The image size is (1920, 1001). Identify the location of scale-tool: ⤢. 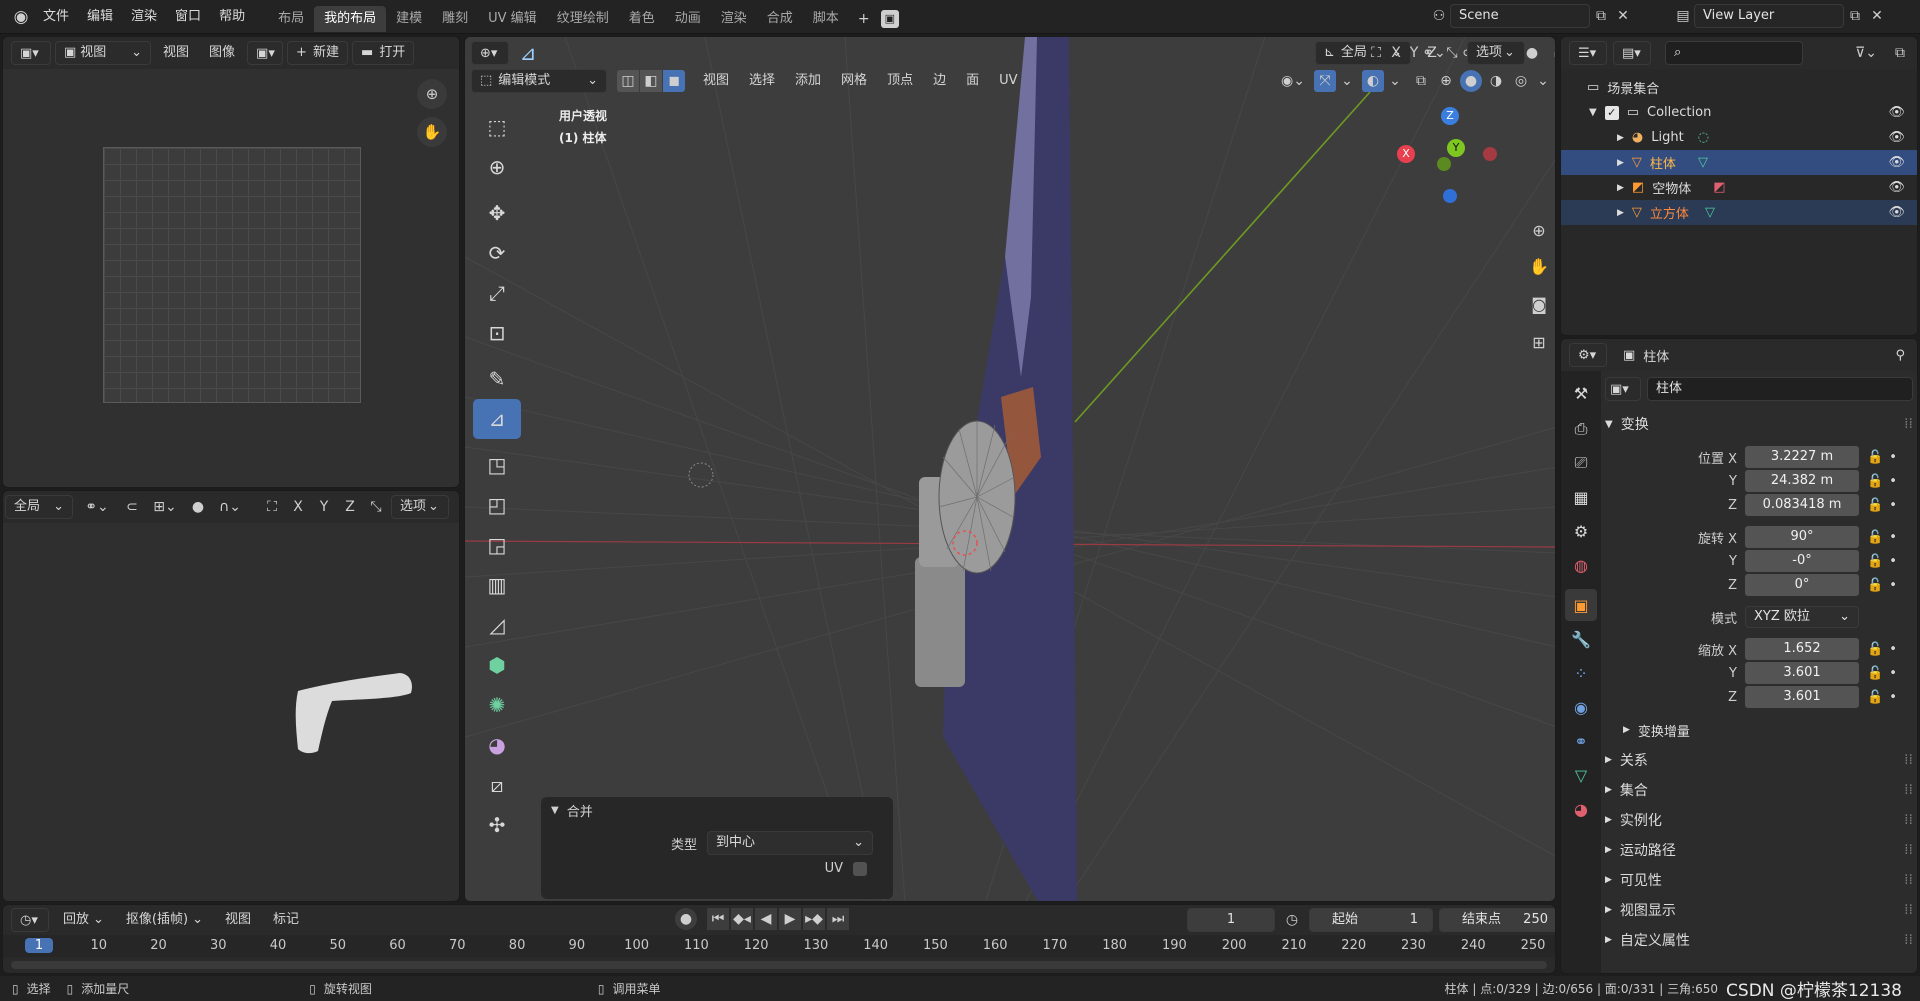
(497, 293).